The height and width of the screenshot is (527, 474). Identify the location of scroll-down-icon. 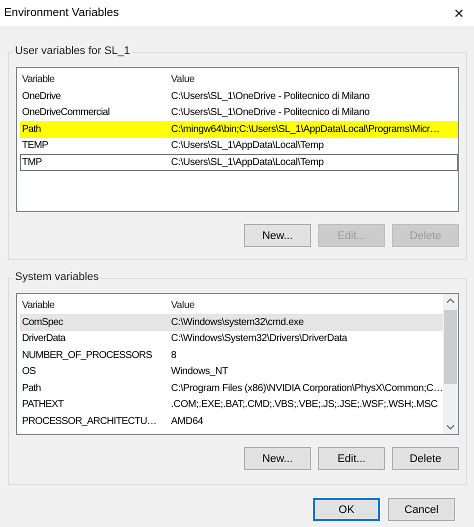
(450, 427).